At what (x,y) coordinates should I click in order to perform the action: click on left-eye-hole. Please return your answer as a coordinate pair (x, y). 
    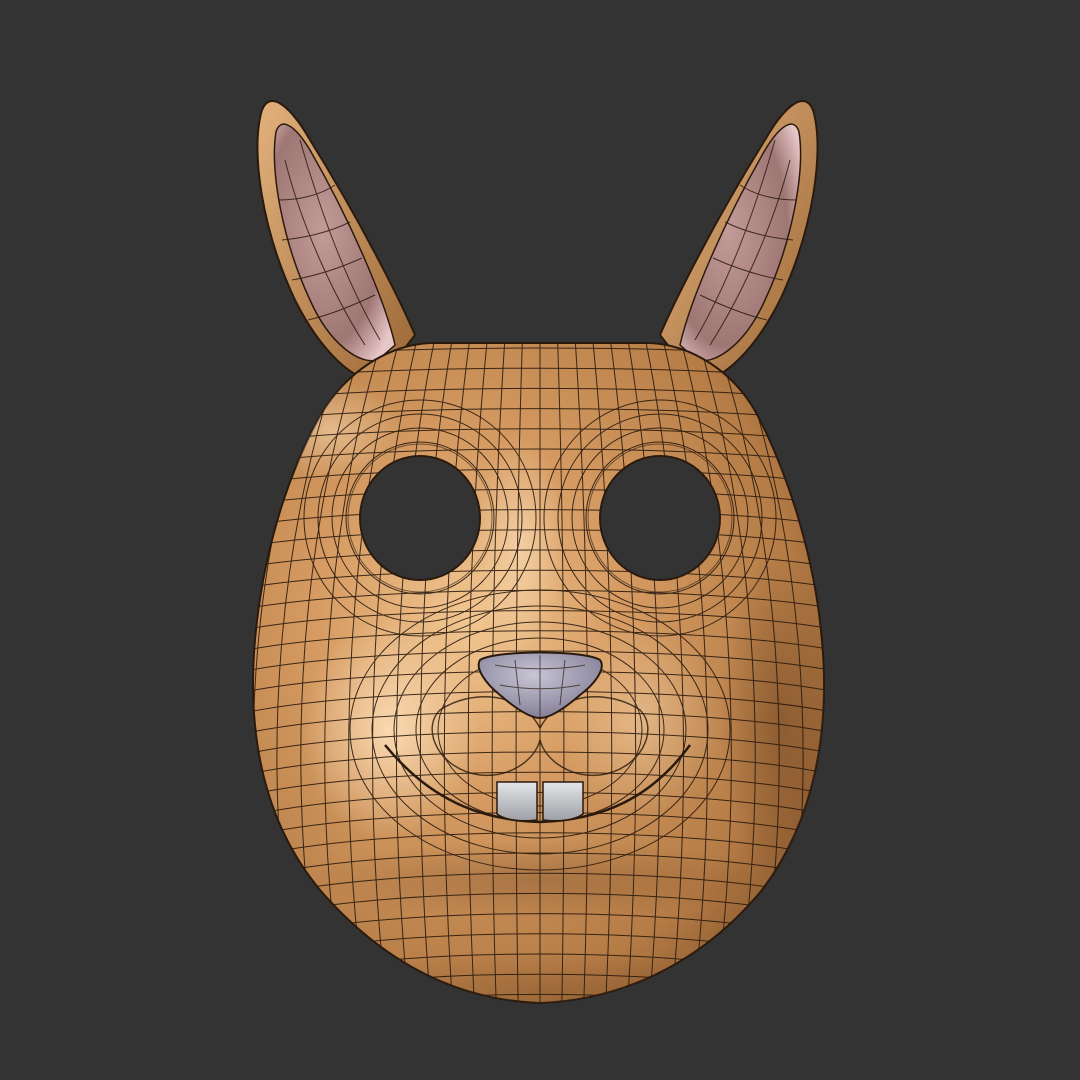
    Looking at the image, I should click on (420, 518).